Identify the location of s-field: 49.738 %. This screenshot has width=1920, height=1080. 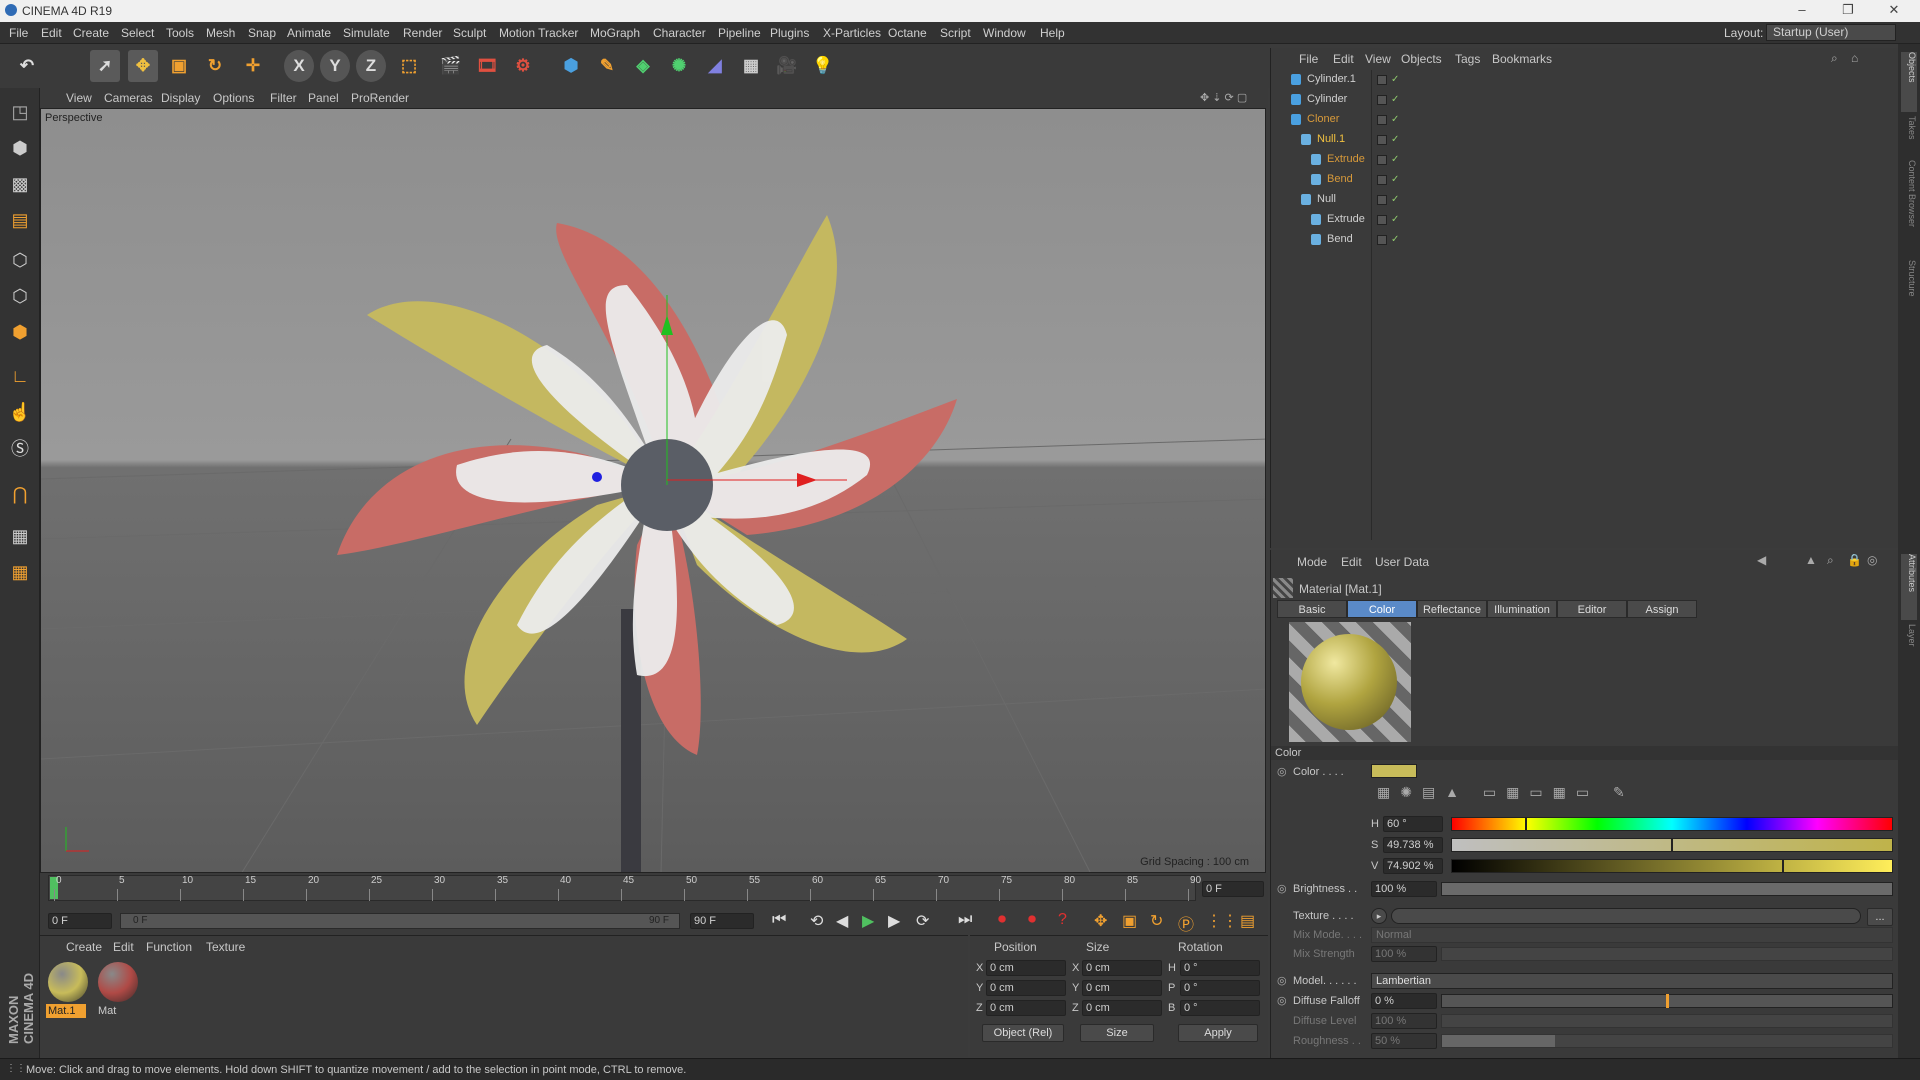
(1413, 845).